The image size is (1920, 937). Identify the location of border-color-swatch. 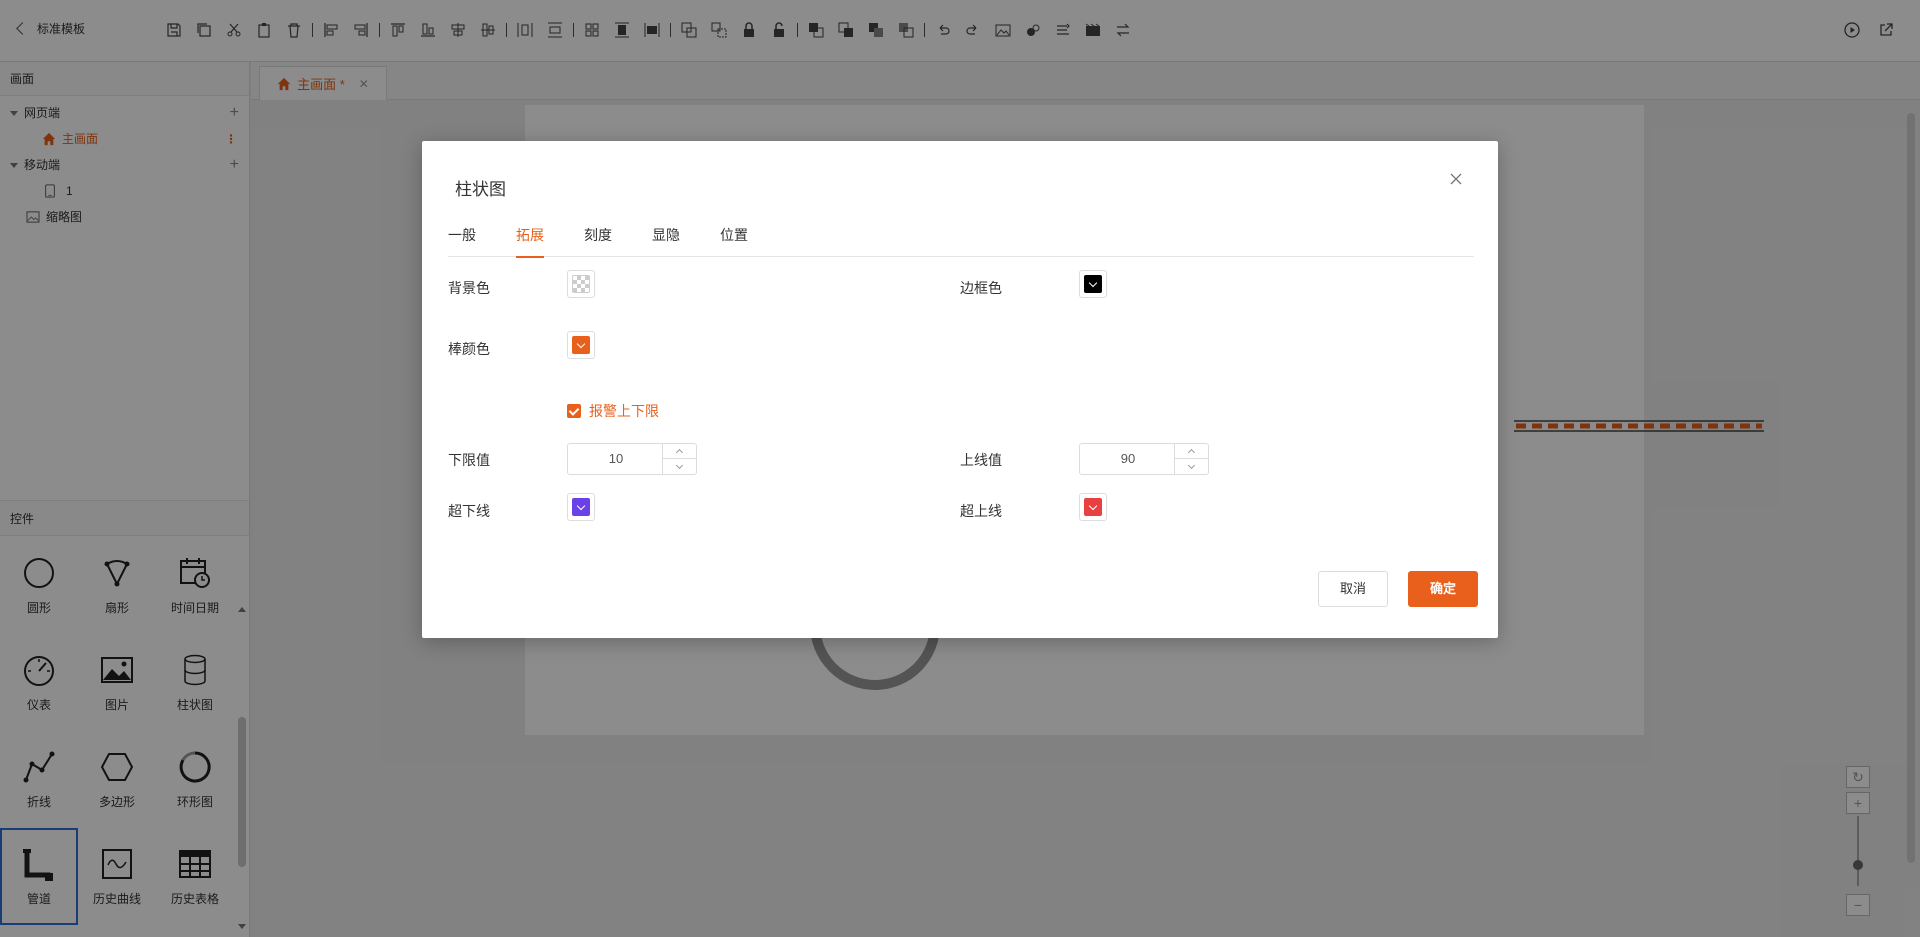
(1093, 284).